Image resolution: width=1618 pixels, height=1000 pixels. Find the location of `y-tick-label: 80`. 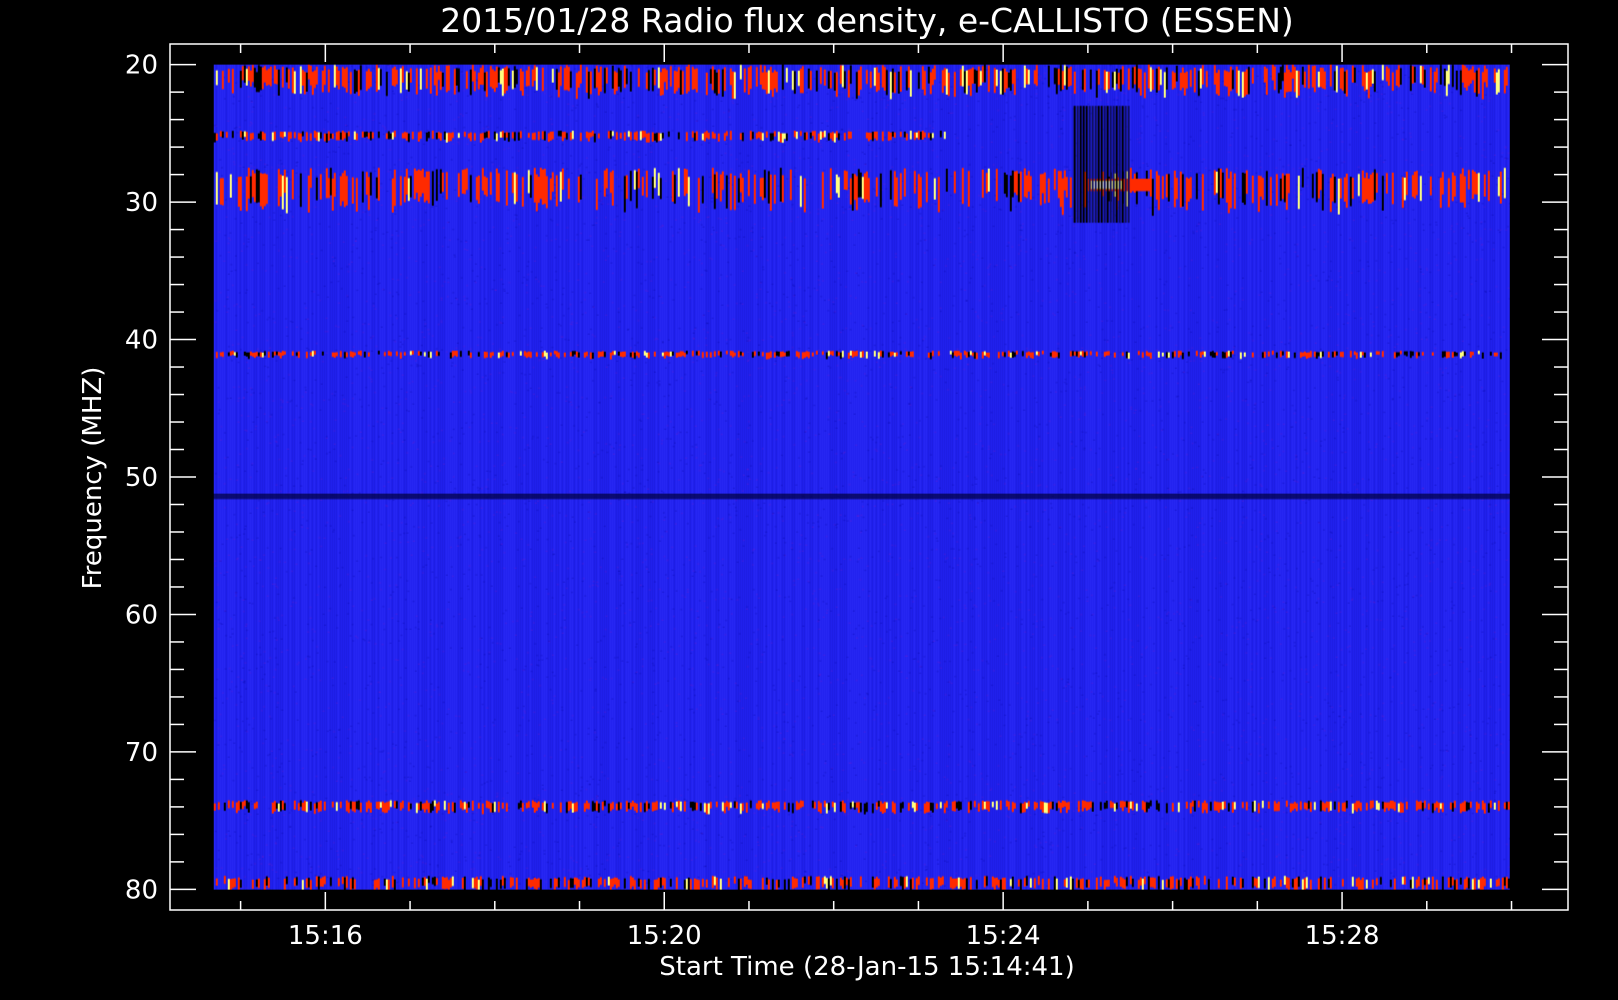

y-tick-label: 80 is located at coordinates (141, 890).